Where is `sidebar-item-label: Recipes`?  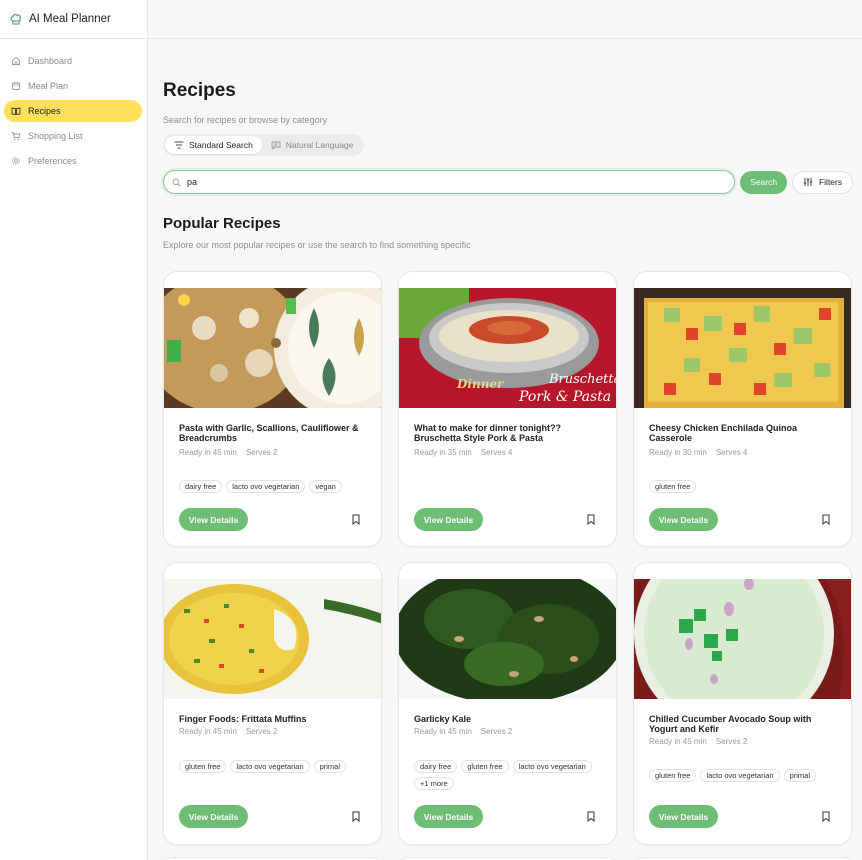
sidebar-item-label: Recipes is located at coordinates (44, 111).